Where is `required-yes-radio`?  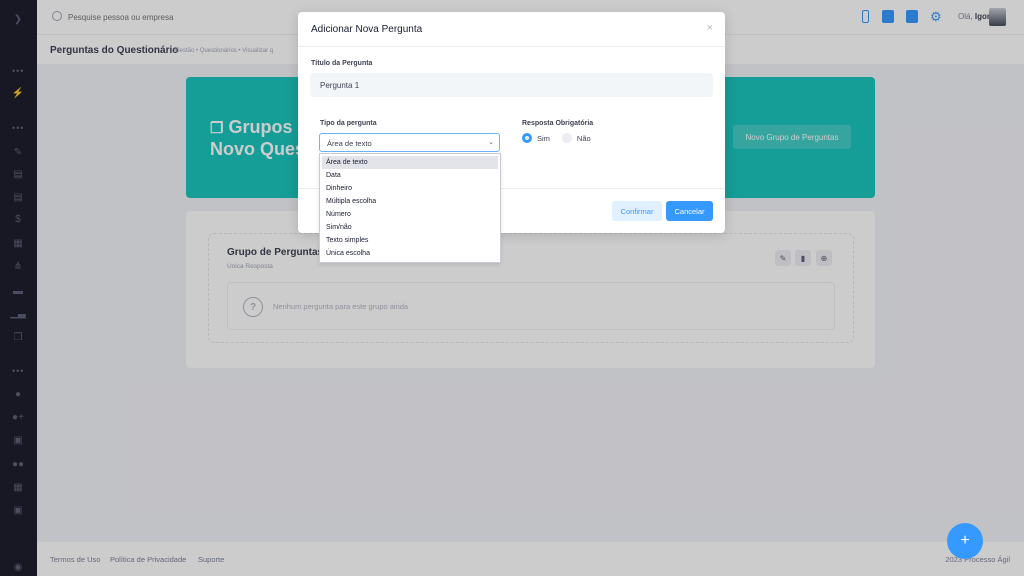 required-yes-radio is located at coordinates (527, 138).